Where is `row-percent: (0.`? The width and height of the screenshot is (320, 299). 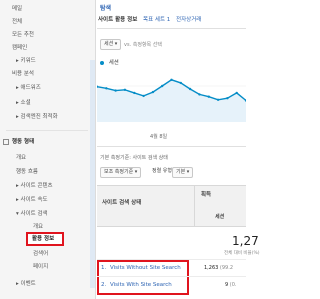 row-percent: (0. is located at coordinates (233, 285).